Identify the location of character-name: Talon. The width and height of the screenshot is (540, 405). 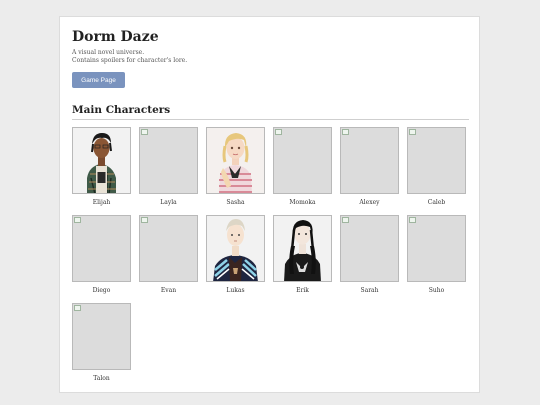
(101, 379).